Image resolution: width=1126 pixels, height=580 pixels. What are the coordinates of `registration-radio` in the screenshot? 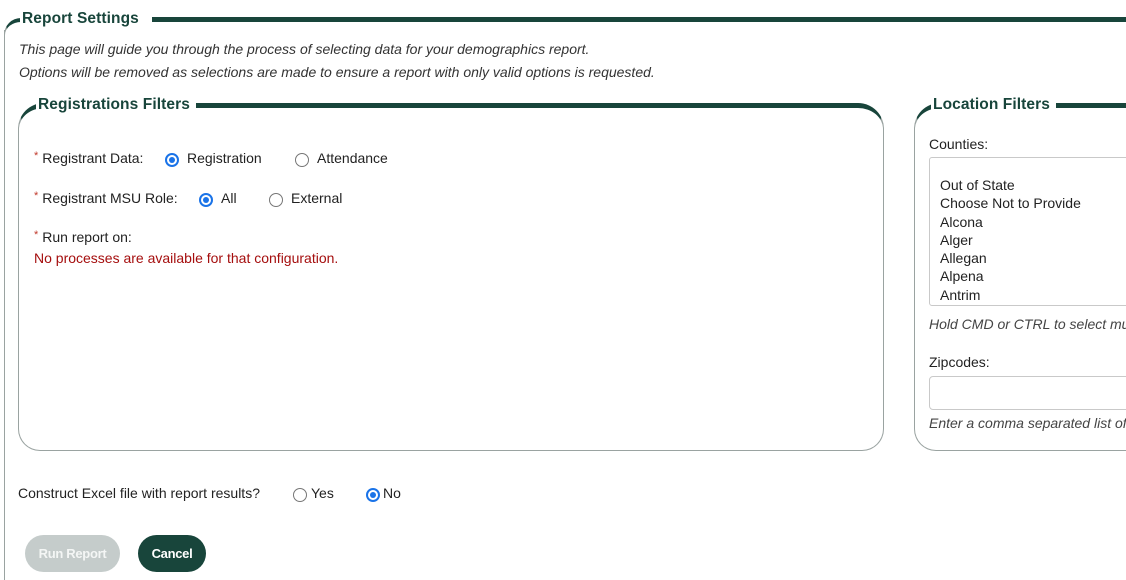 It's located at (172, 160).